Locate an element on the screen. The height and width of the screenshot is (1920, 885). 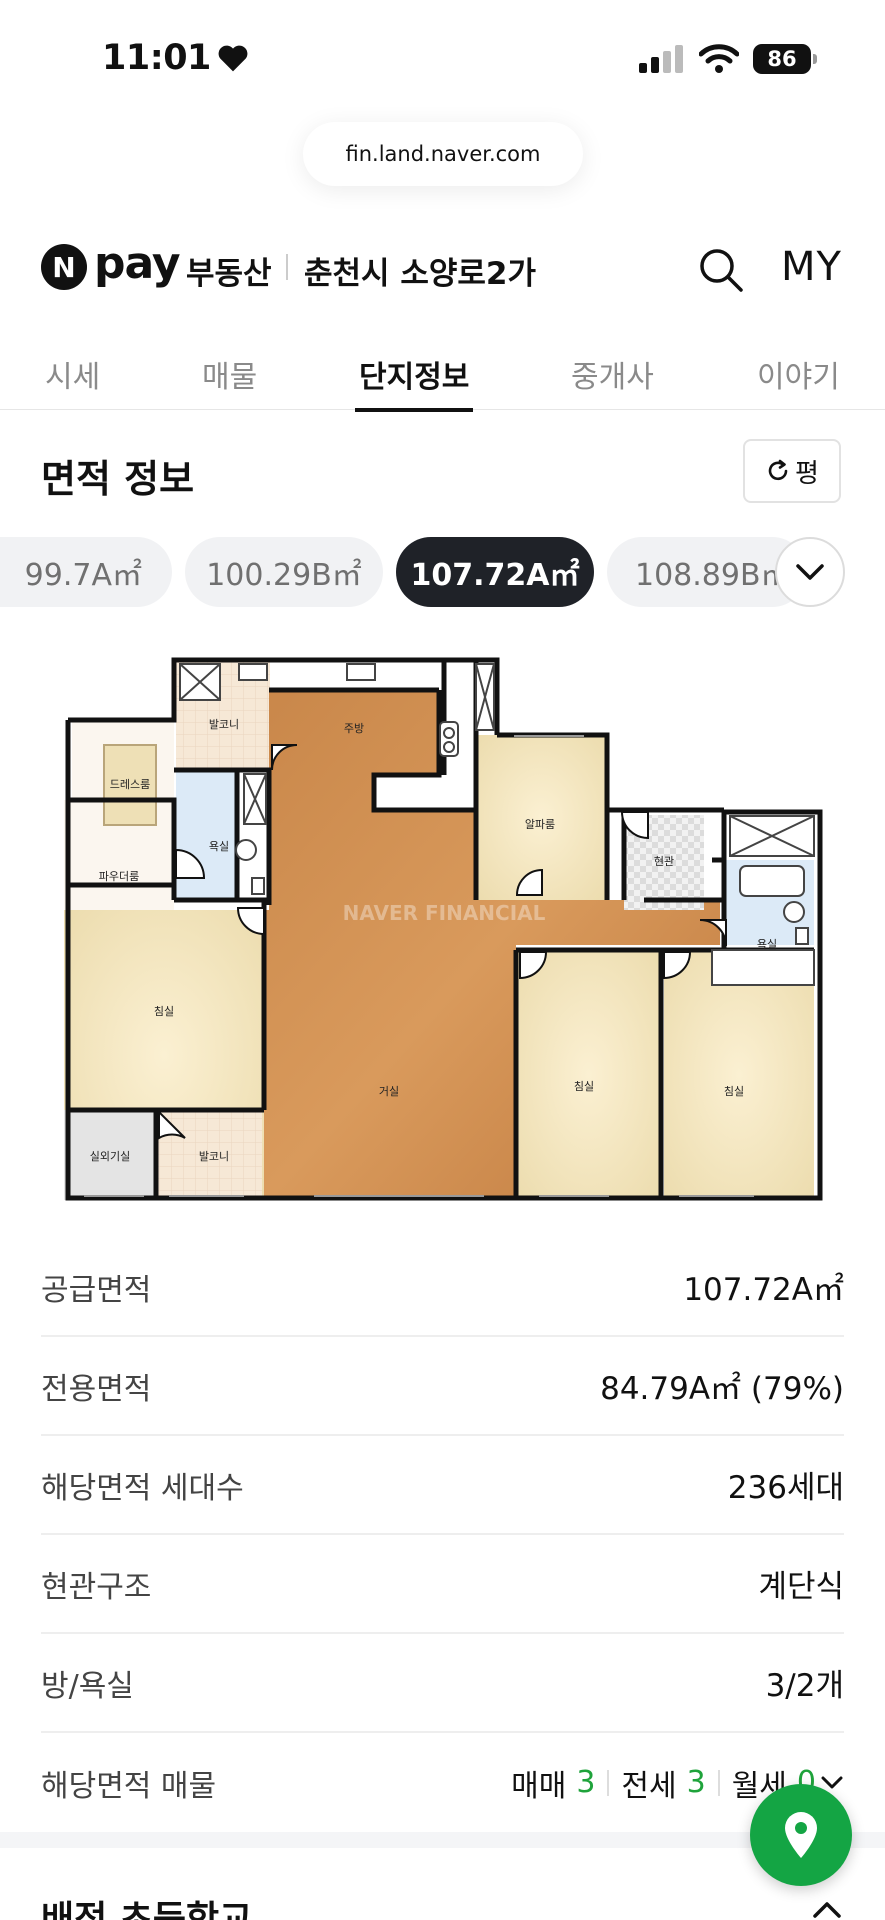
my-button: MY is located at coordinates (811, 267).